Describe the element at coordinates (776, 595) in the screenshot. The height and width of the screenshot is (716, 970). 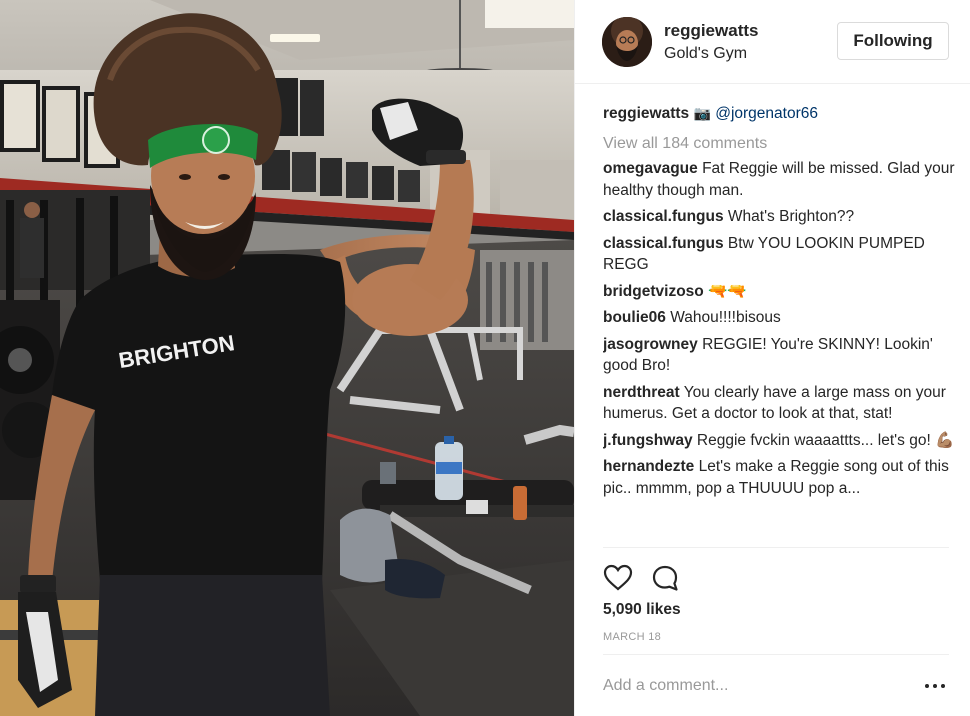
I see `post-actions: 5,090 likes MARCH 18` at that location.